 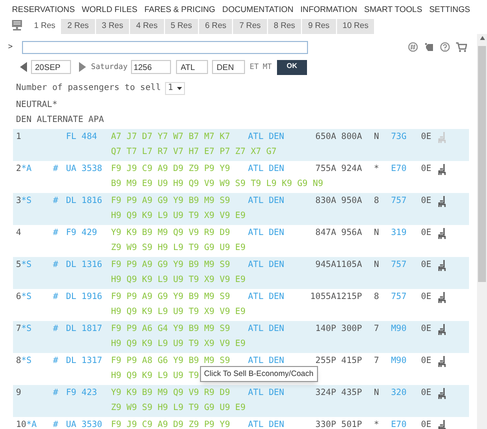 What do you see at coordinates (179, 137) in the screenshot?
I see `class-availability: A7 J7 D7 Y7 W7 B7 M7 K7` at bounding box center [179, 137].